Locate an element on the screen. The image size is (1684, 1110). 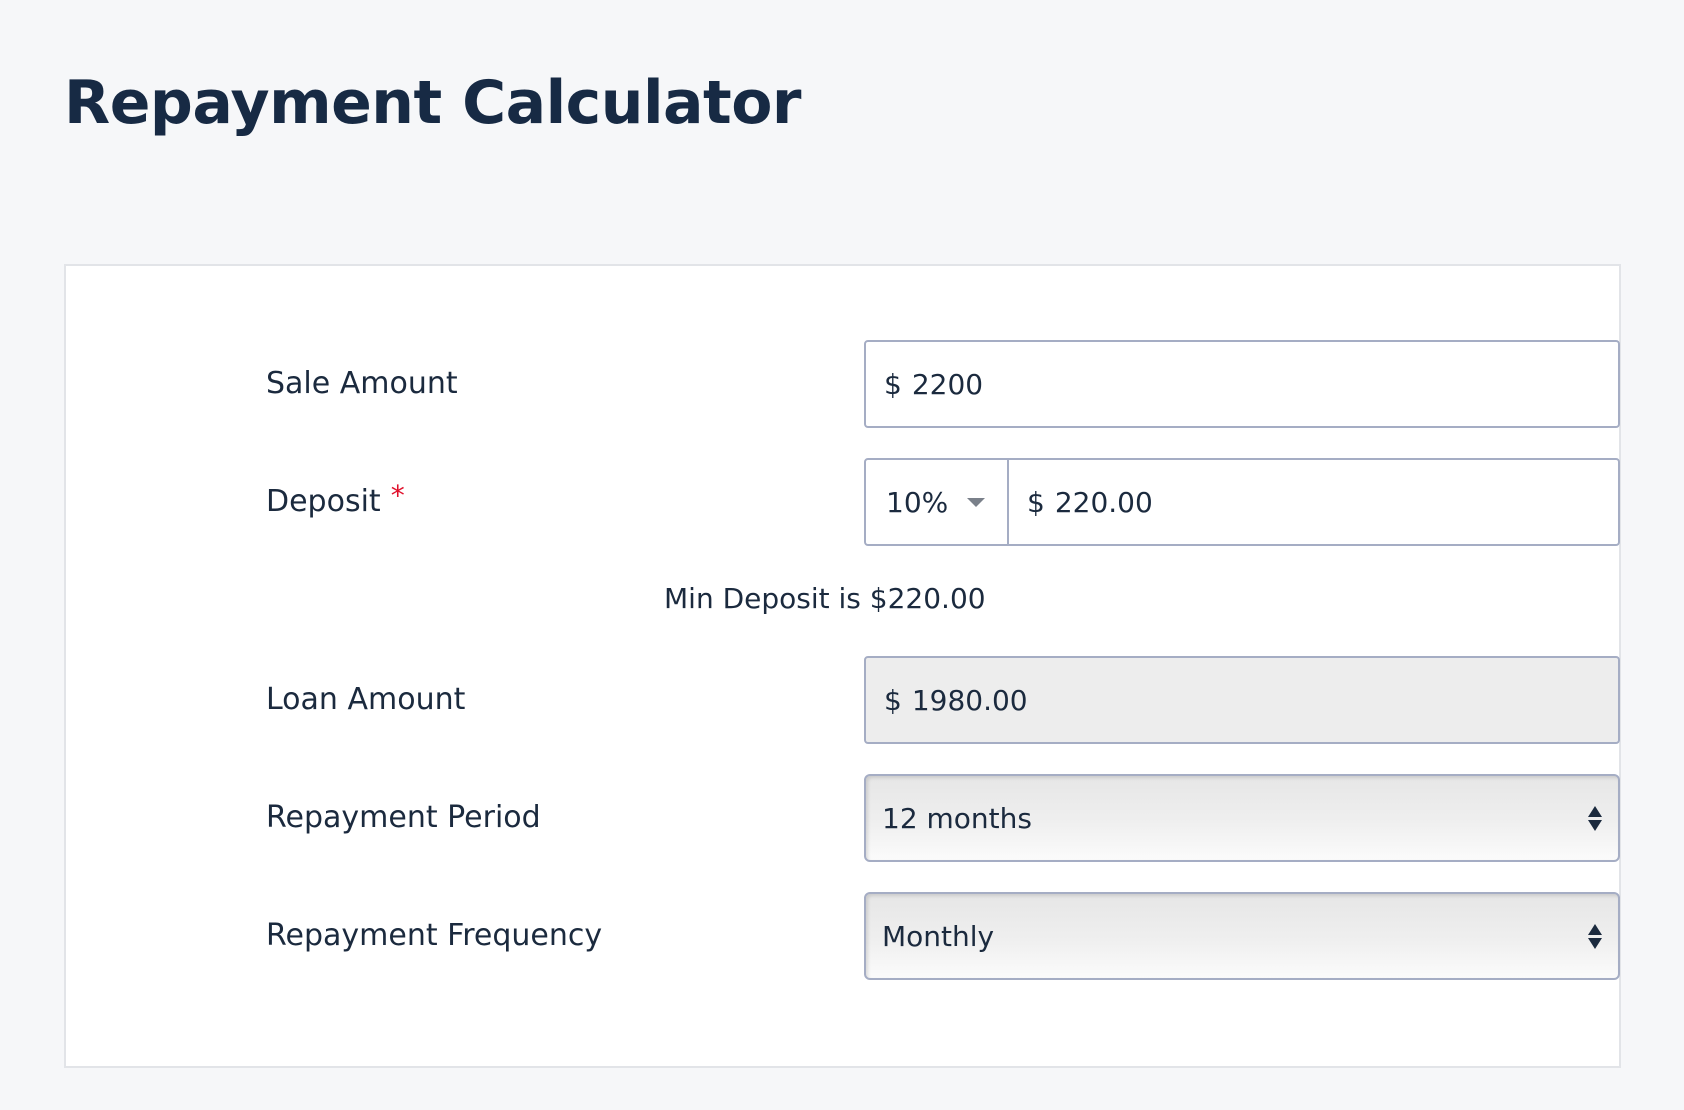
repayment-period-select: 12 months is located at coordinates (1242, 818).